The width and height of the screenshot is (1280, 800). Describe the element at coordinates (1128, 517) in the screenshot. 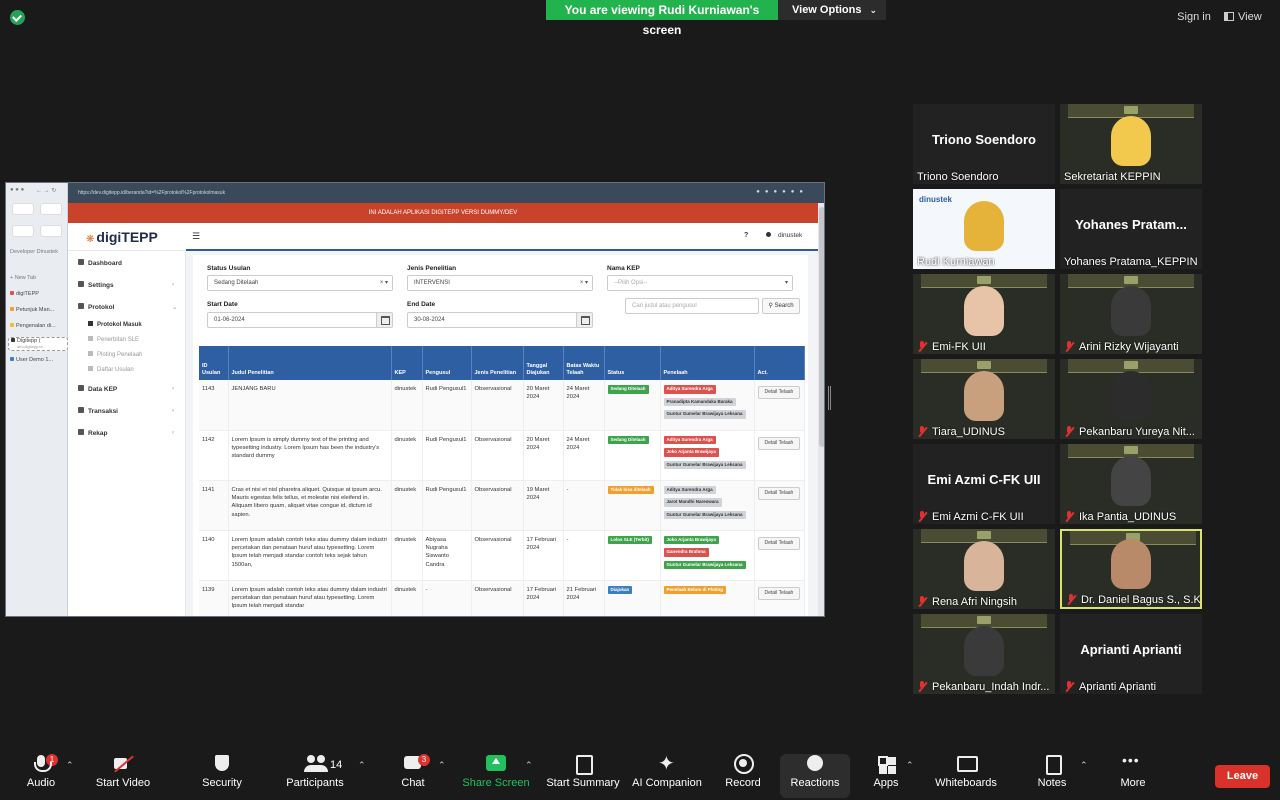

I see `participant-label-text: Ika Pantia_UDINUS` at that location.